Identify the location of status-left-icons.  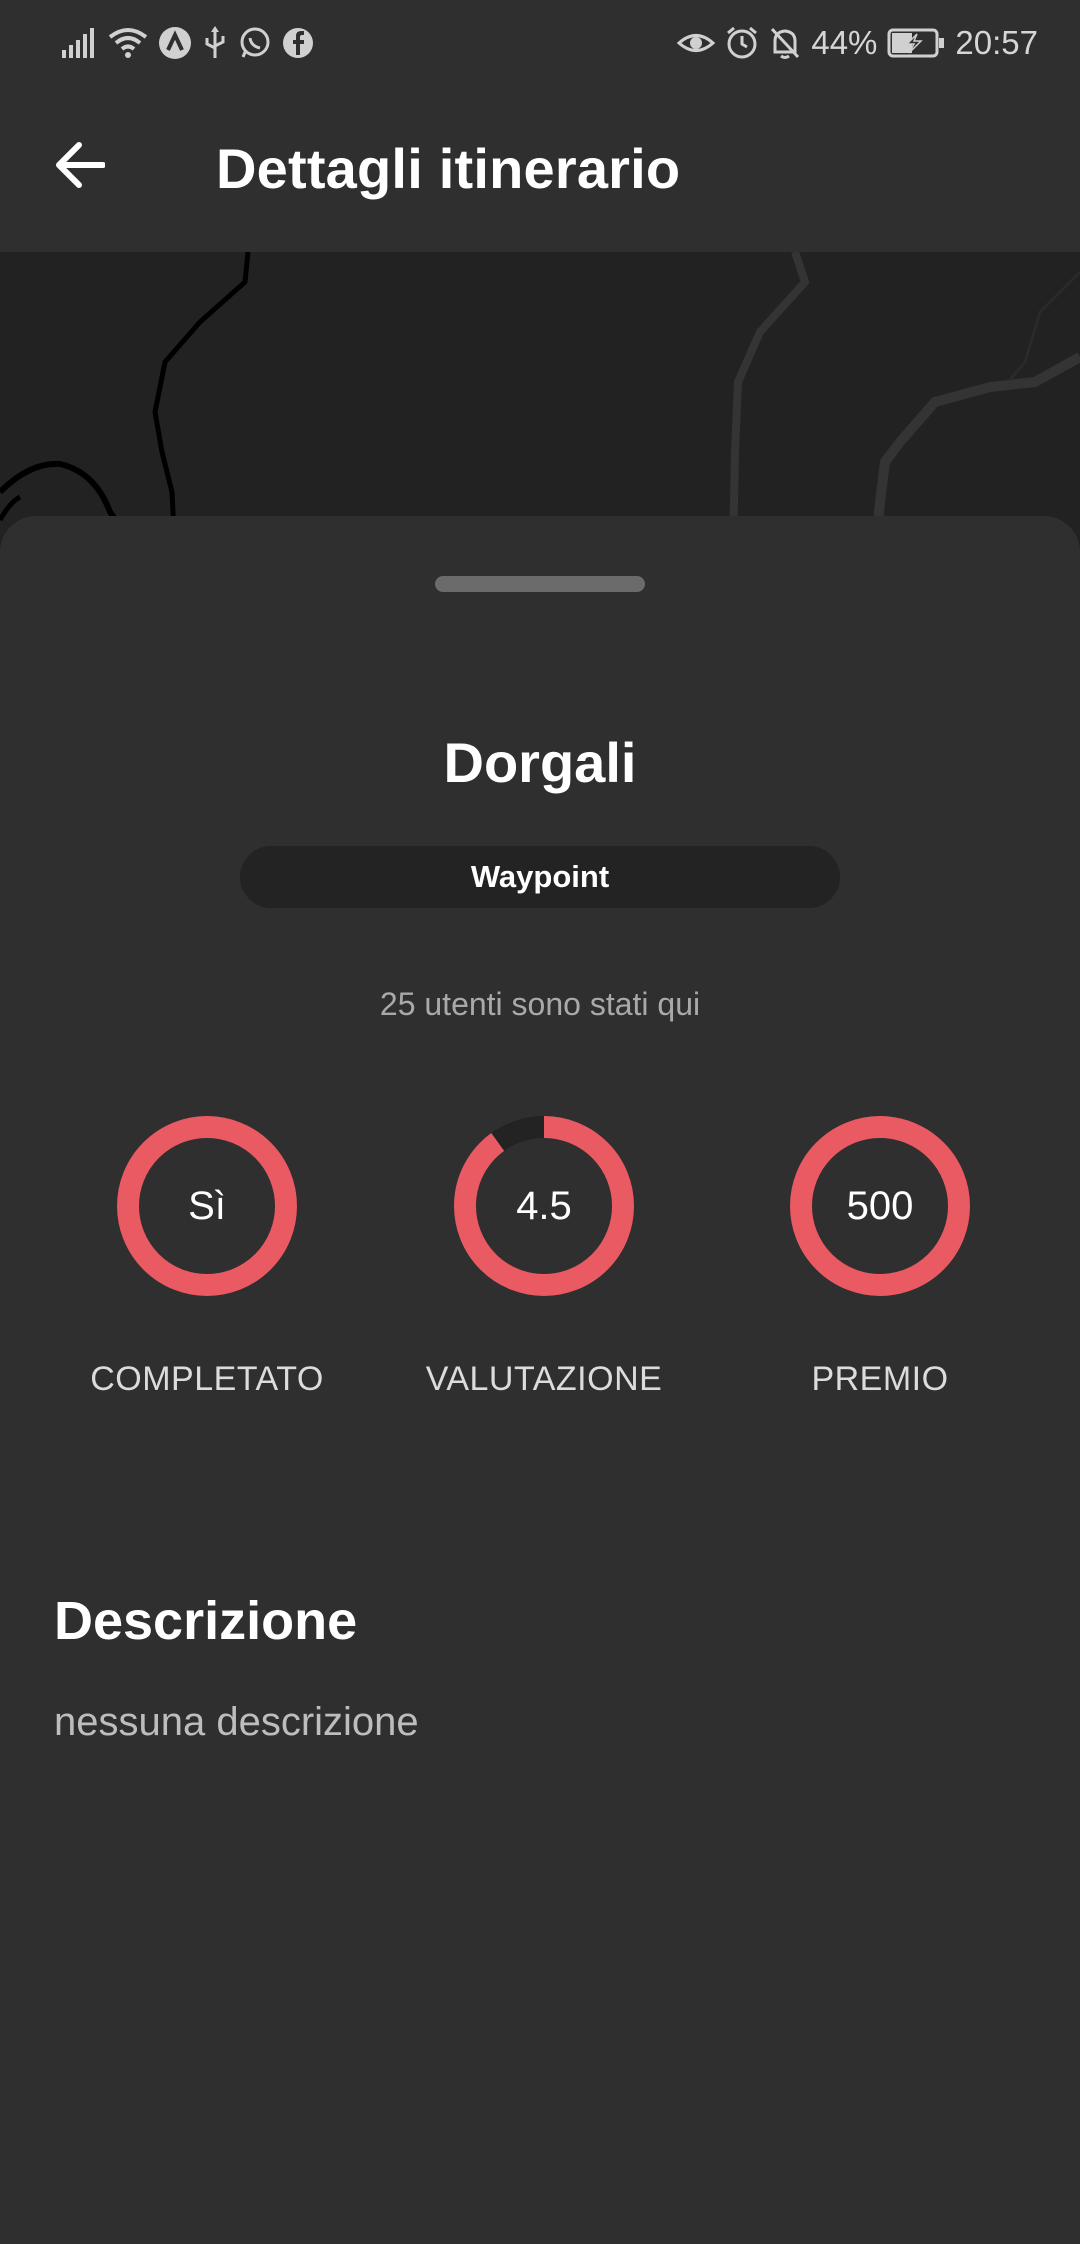
(188, 43).